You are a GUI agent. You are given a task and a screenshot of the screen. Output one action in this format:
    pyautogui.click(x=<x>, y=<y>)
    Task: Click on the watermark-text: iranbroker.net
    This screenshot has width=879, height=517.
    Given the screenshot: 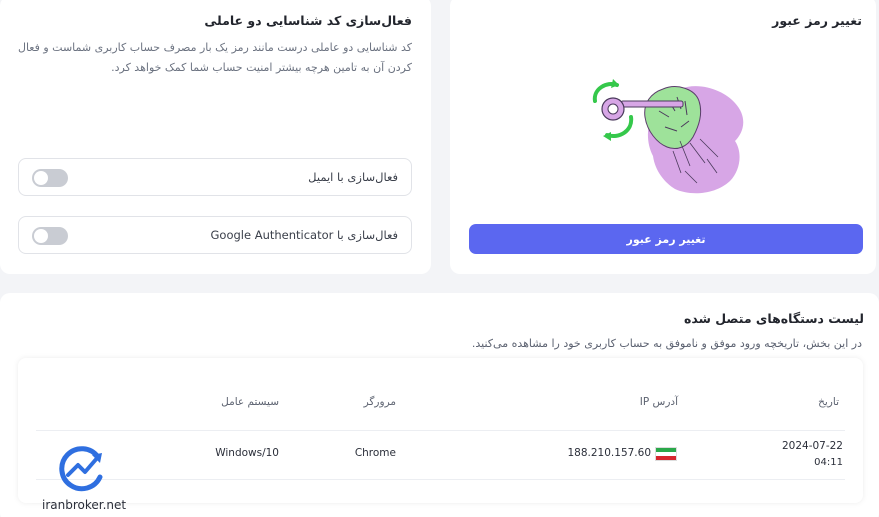 What is the action you would take?
    pyautogui.click(x=84, y=505)
    